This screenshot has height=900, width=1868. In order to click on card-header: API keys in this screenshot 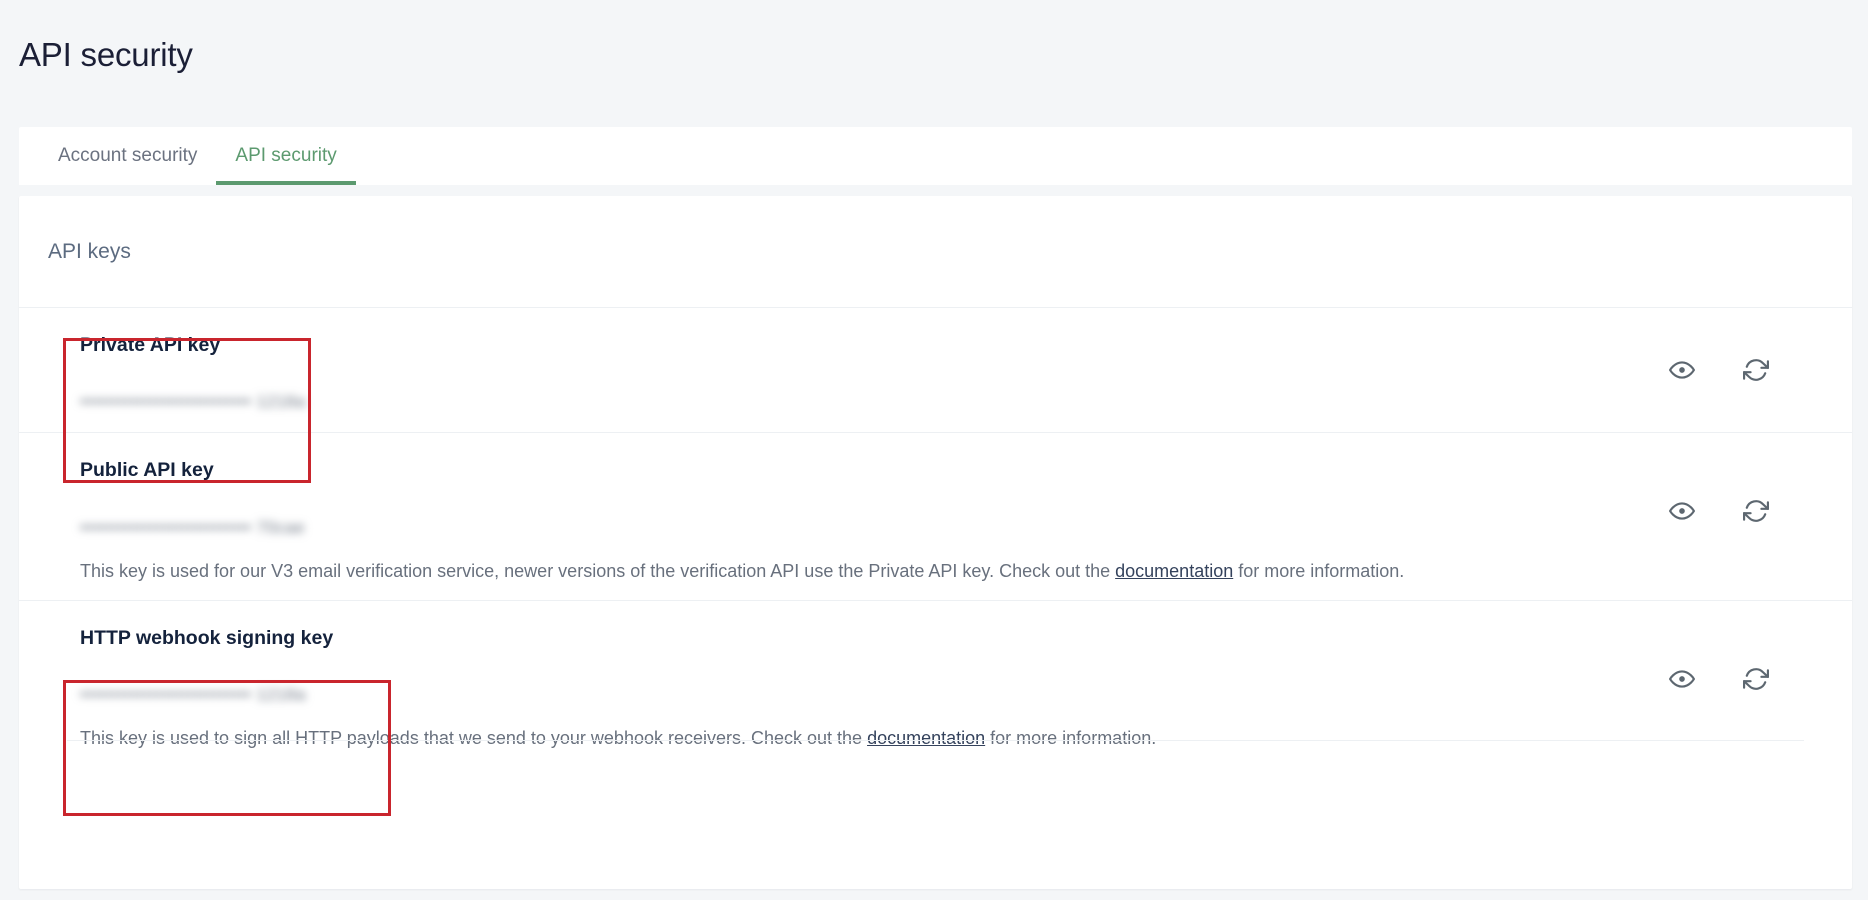, I will do `click(935, 252)`.